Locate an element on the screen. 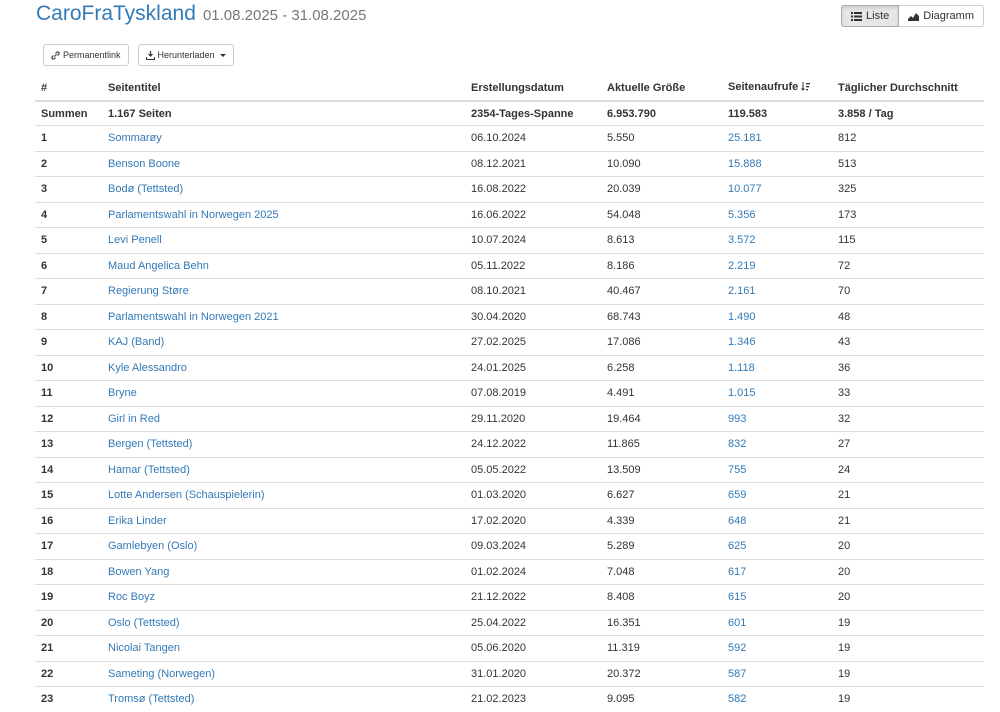 Image resolution: width=1000 pixels, height=712 pixels. chart-view-button: Diagramm is located at coordinates (941, 16).